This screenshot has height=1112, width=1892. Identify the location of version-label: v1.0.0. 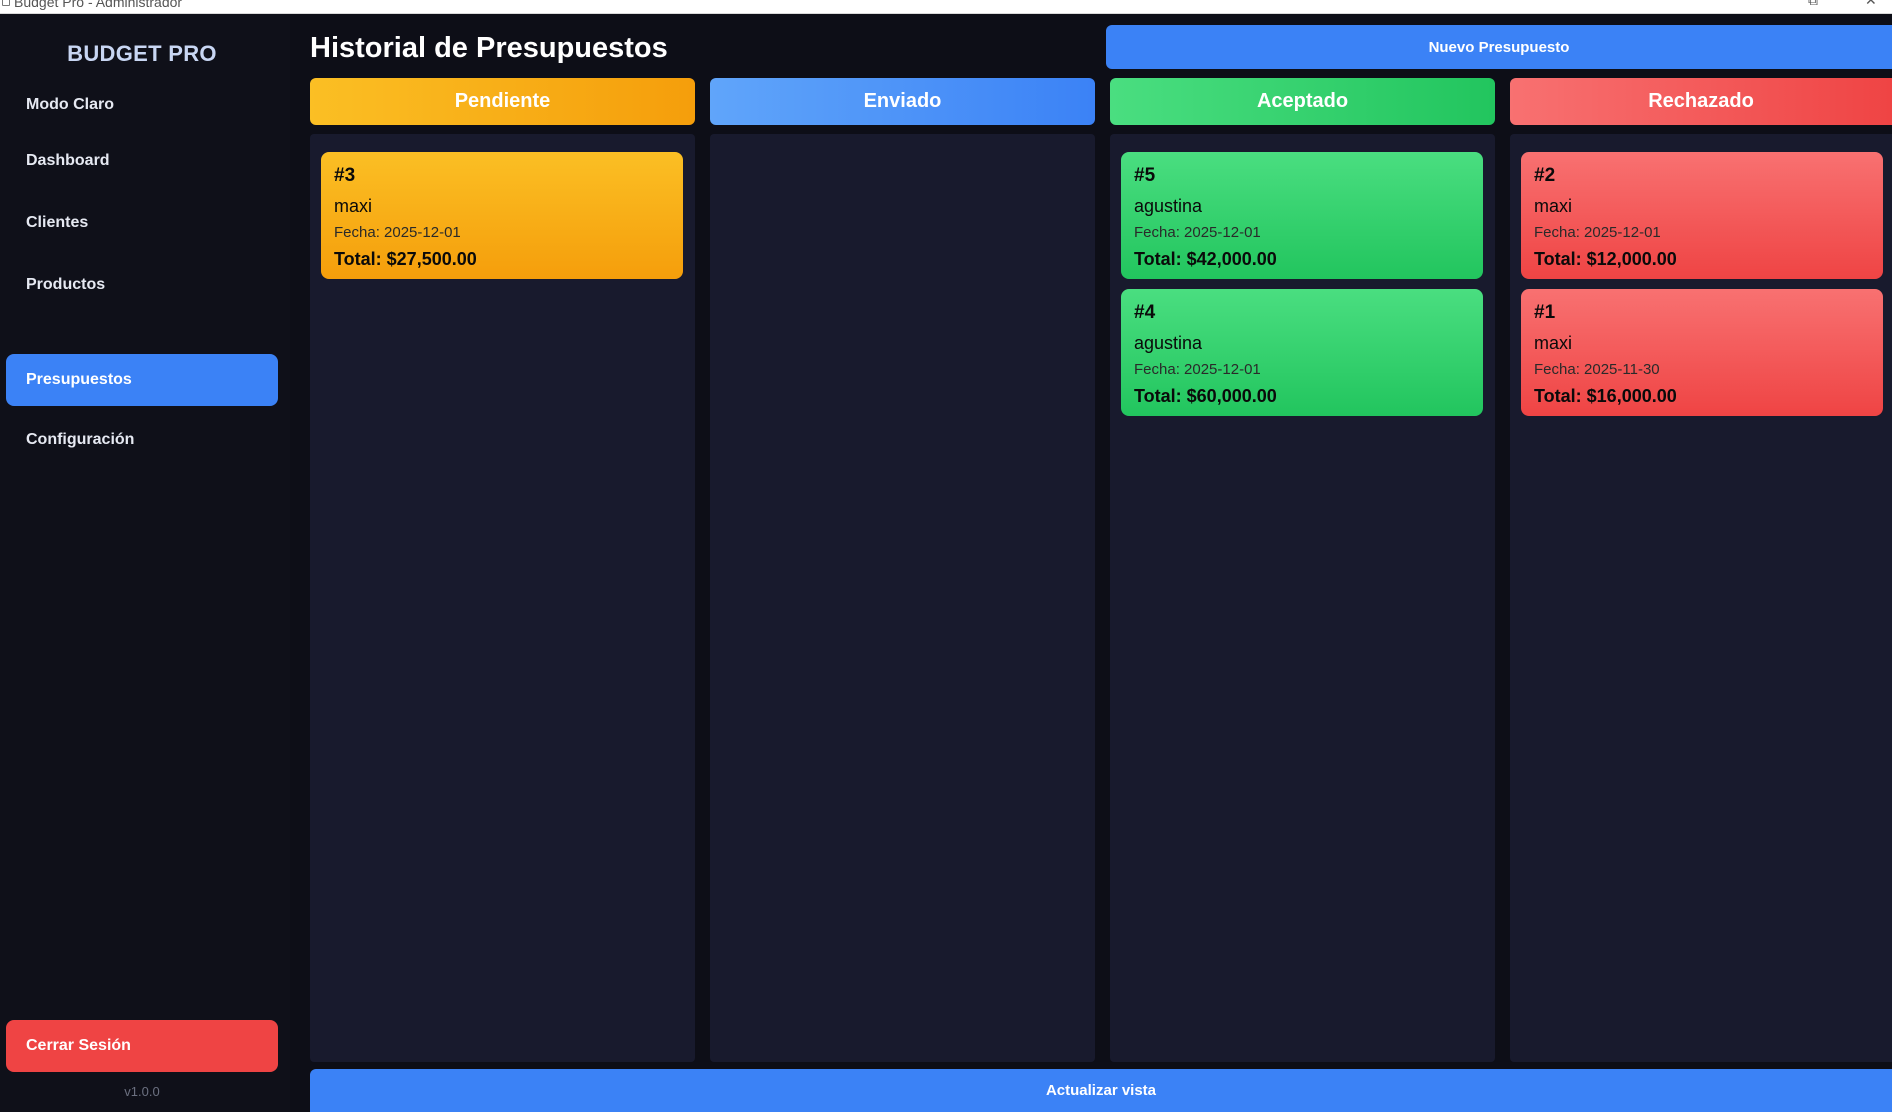
(142, 1091).